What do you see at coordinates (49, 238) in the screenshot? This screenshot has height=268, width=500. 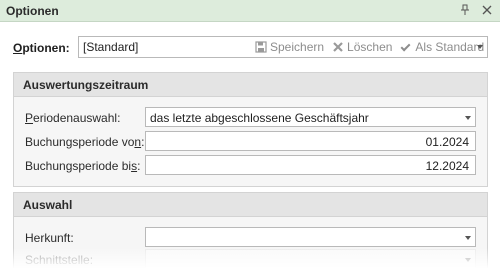 I see `origin-label: Herkunft:` at bounding box center [49, 238].